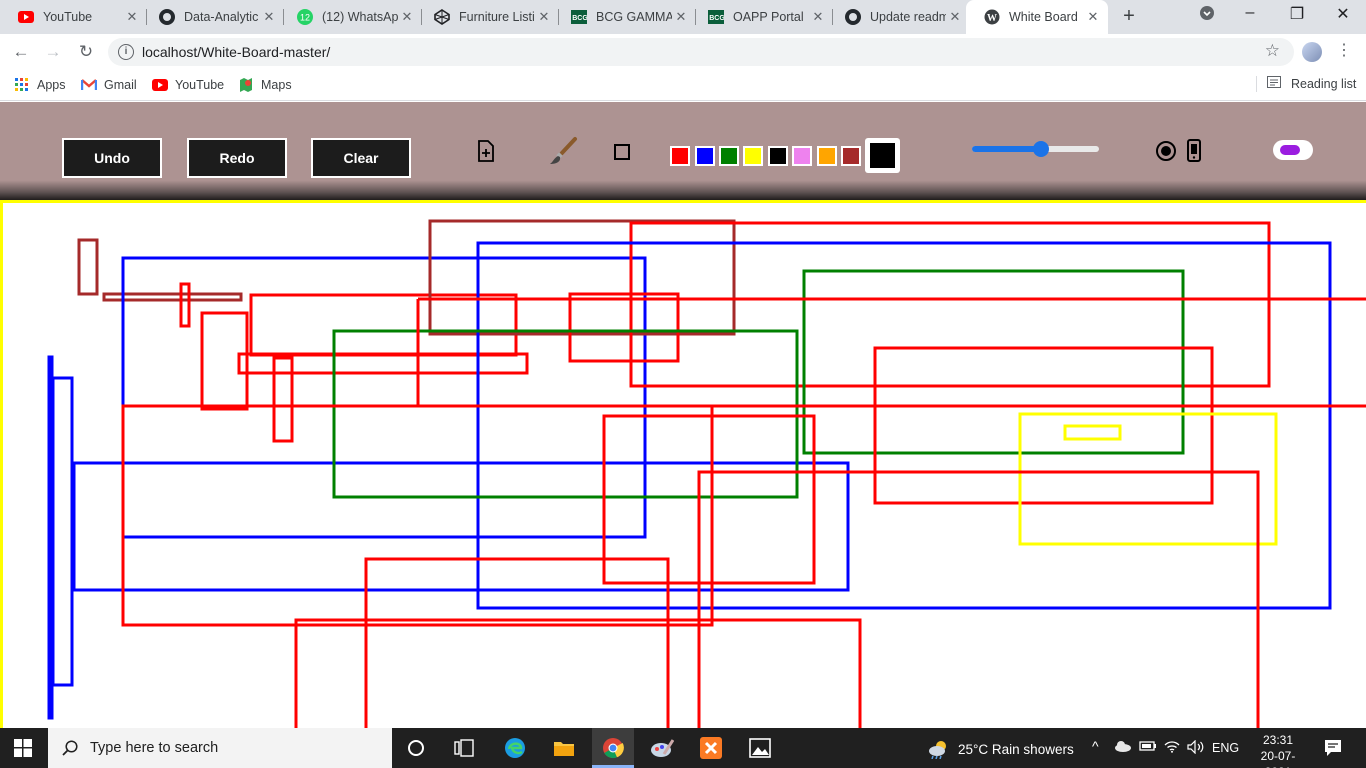  What do you see at coordinates (68, 17) in the screenshot?
I see `tab-title: YouTube` at bounding box center [68, 17].